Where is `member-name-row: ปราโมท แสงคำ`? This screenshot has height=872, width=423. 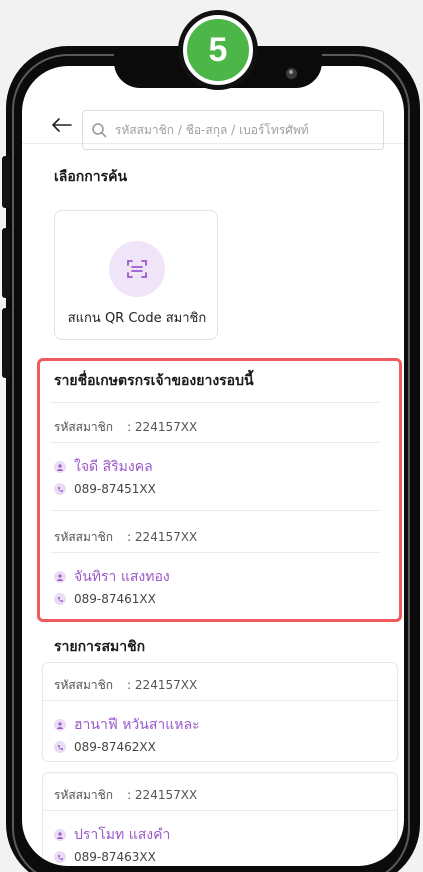
member-name-row: ปราโมท แสงคำ is located at coordinates (112, 835).